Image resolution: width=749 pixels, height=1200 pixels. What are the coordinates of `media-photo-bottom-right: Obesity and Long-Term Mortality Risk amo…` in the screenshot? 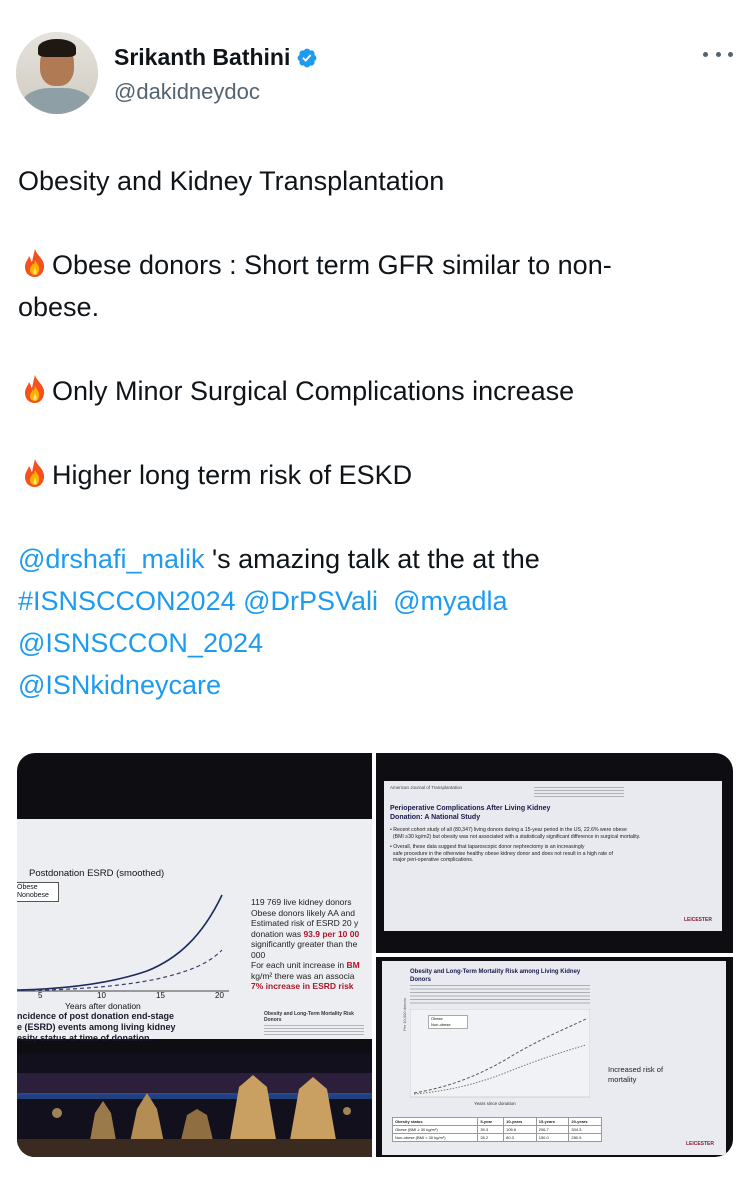 It's located at (554, 1057).